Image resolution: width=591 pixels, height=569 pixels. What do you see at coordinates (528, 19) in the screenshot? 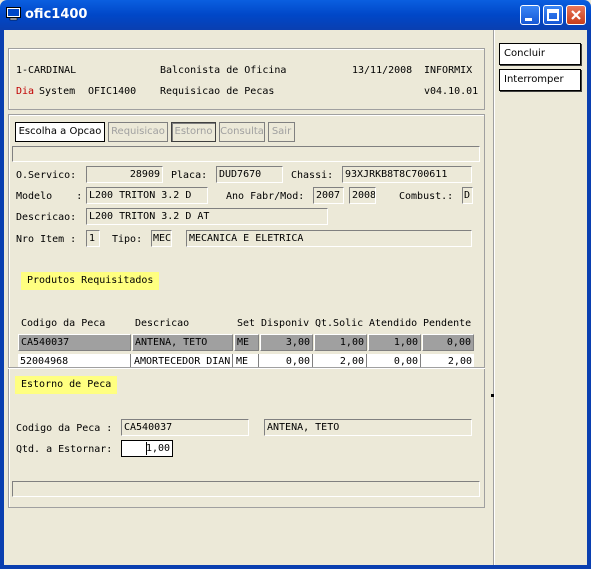
I see `minimize-icon` at bounding box center [528, 19].